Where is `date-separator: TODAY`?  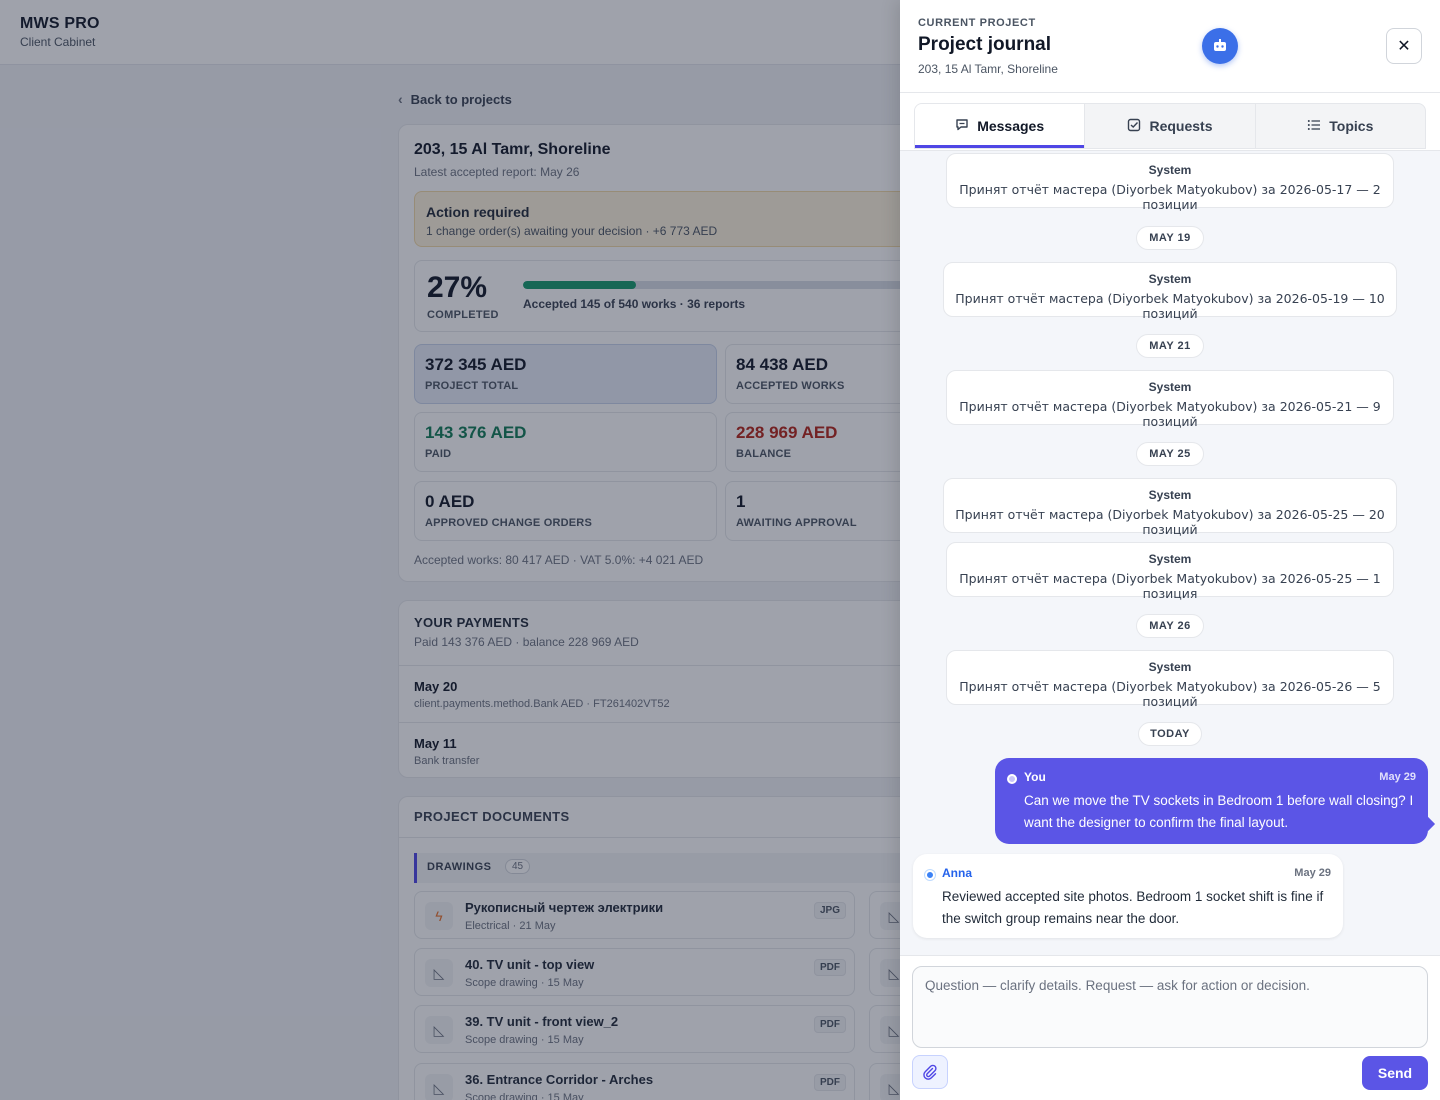
date-separator: TODAY is located at coordinates (1170, 734).